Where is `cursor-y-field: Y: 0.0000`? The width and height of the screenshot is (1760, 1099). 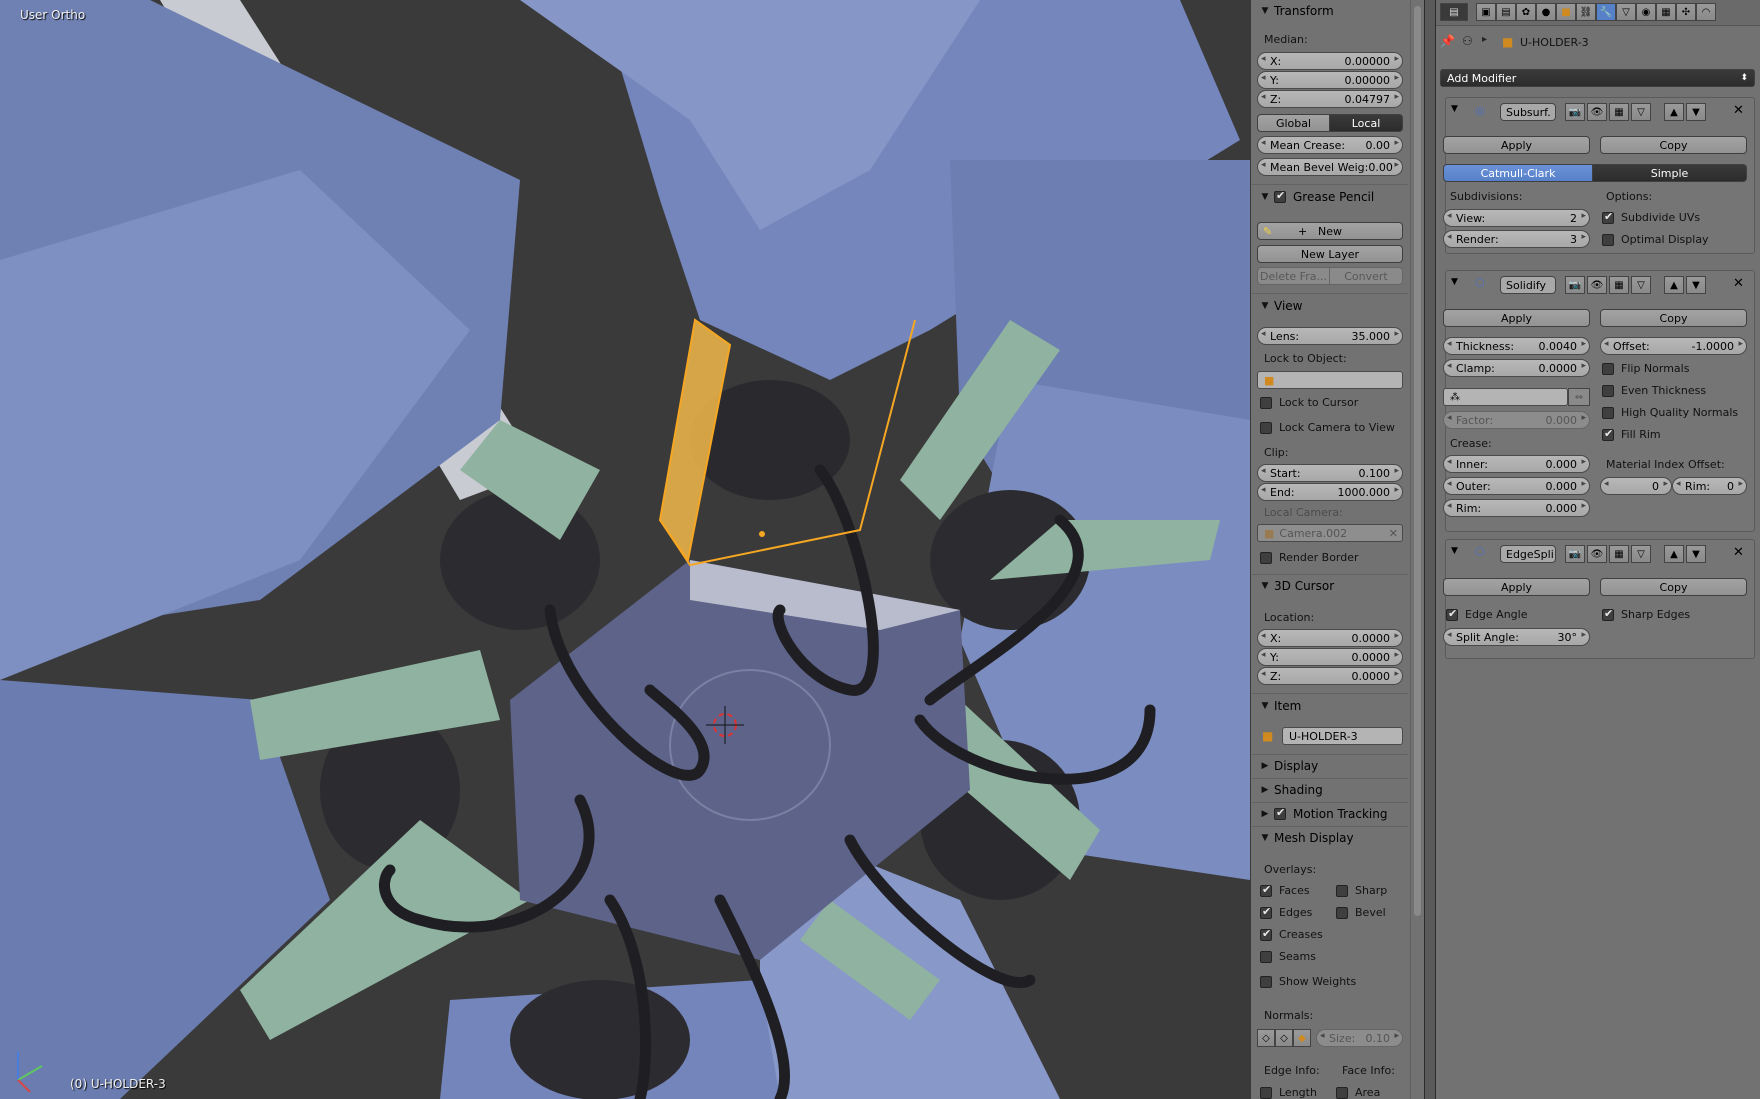
cursor-y-field: Y: 0.0000 is located at coordinates (1330, 657).